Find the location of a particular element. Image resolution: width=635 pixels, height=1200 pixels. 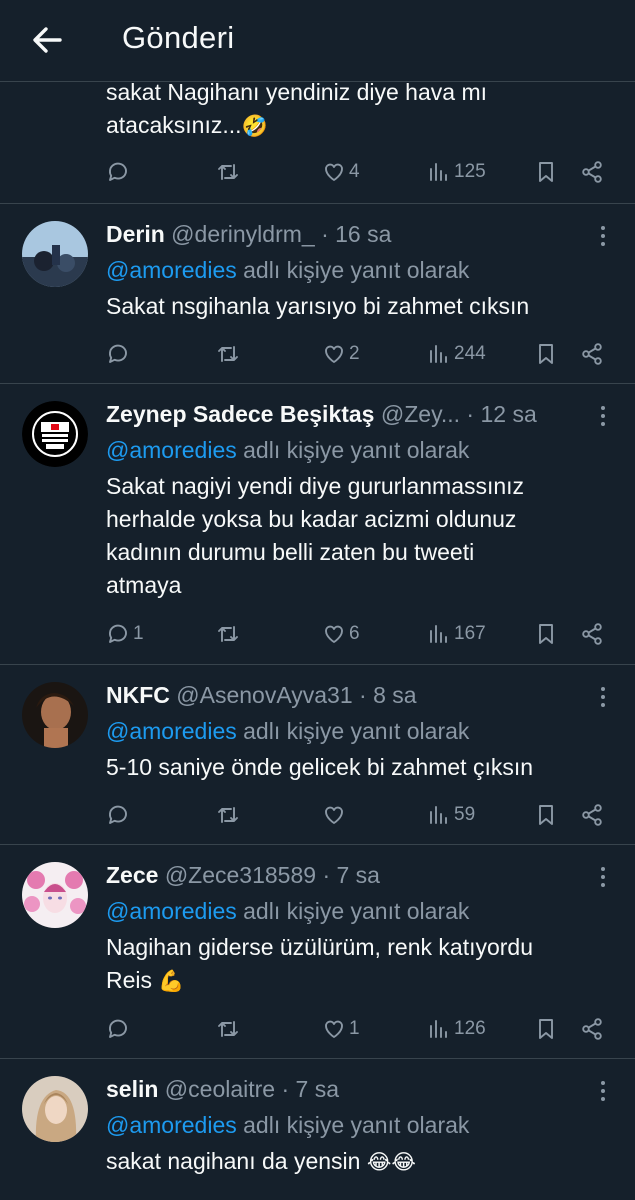

avatar-image is located at coordinates (55, 895).